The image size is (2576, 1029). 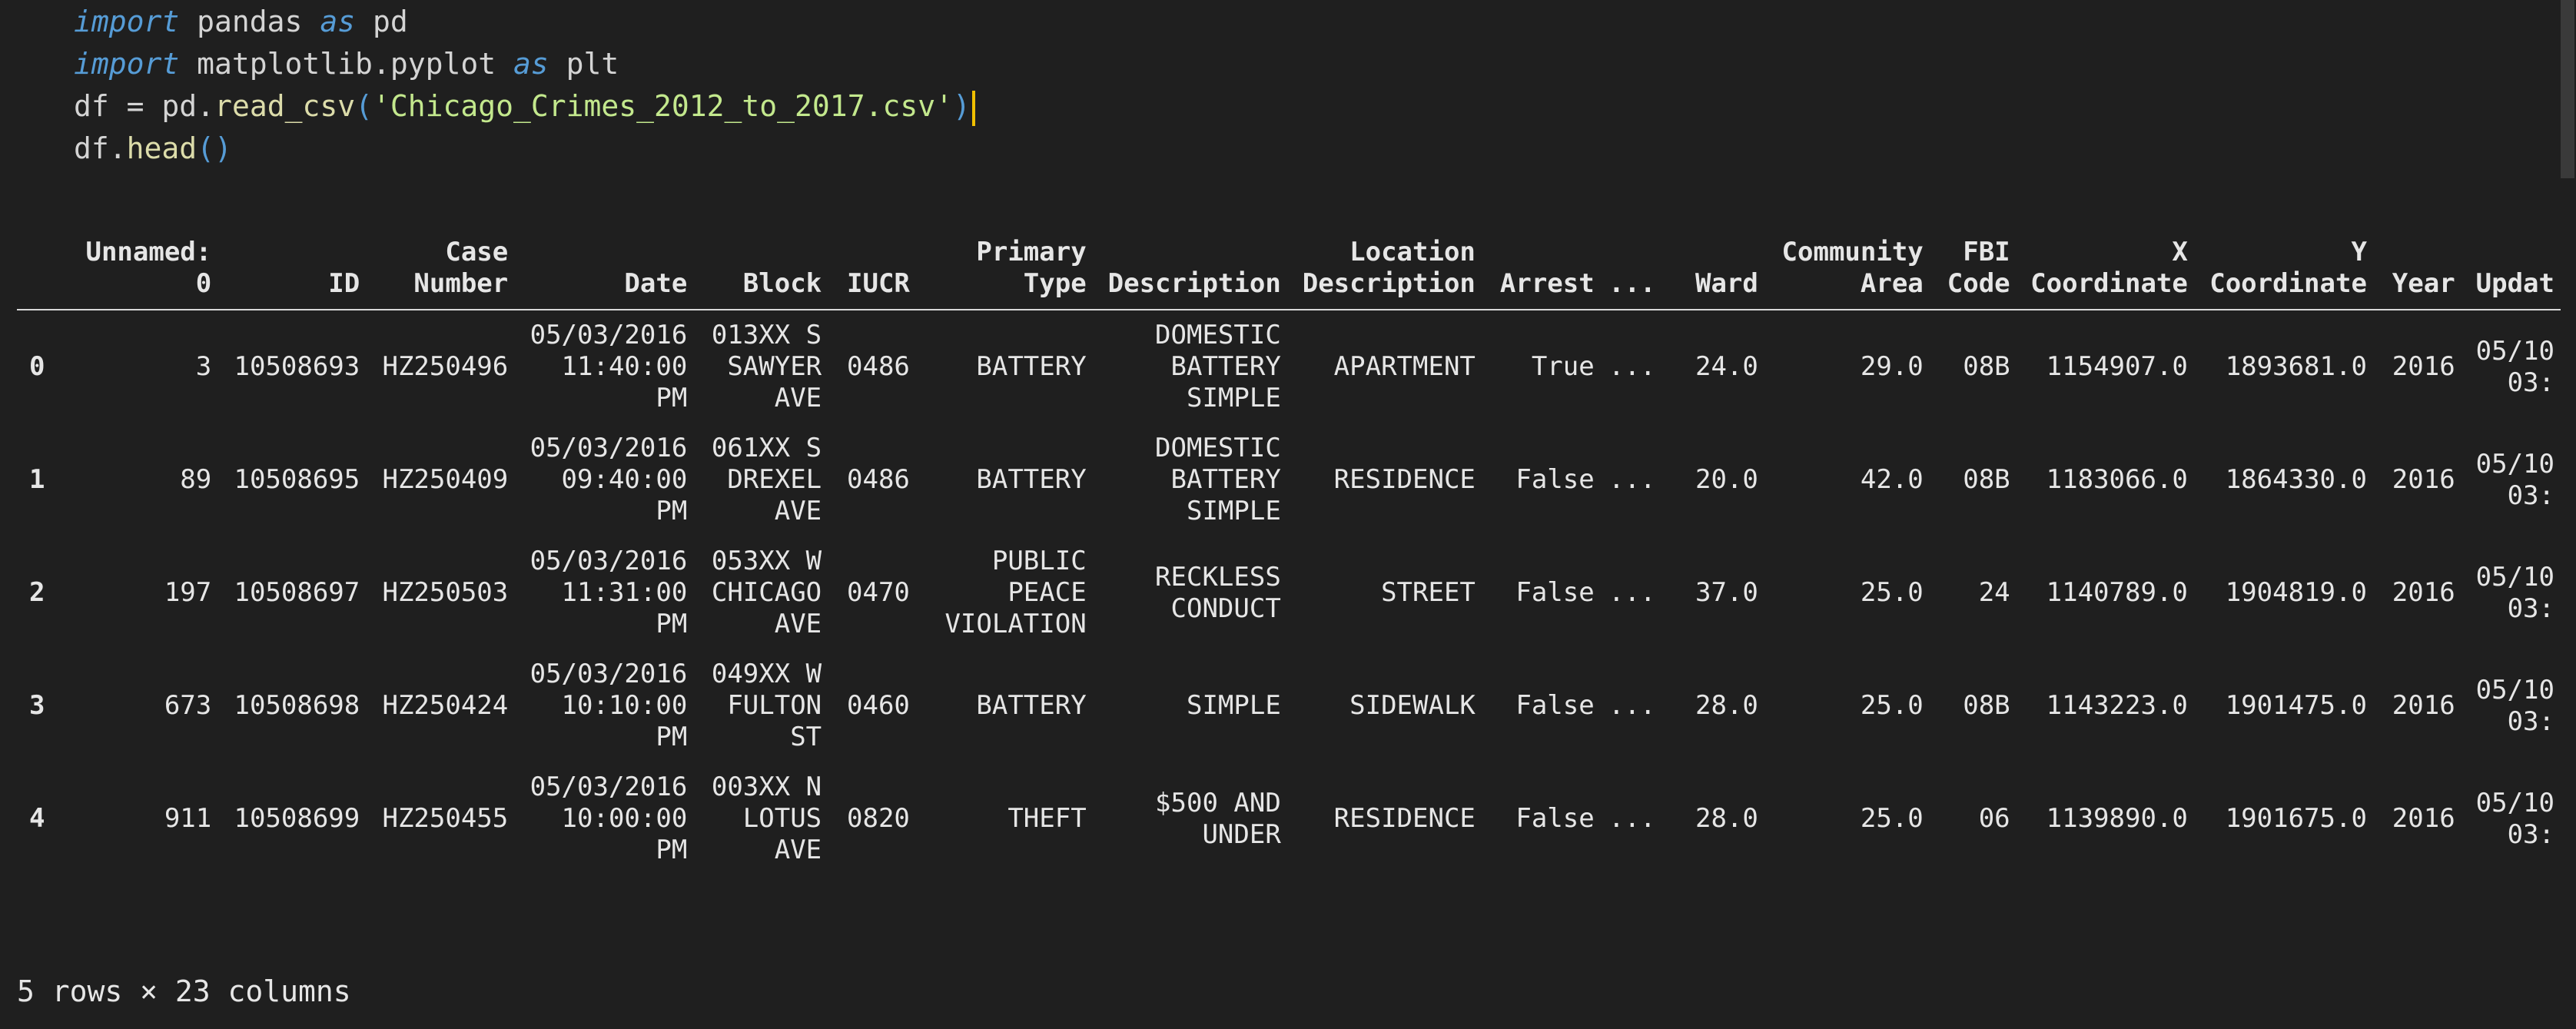 I want to click on id-cell: 10508699, so click(x=297, y=818).